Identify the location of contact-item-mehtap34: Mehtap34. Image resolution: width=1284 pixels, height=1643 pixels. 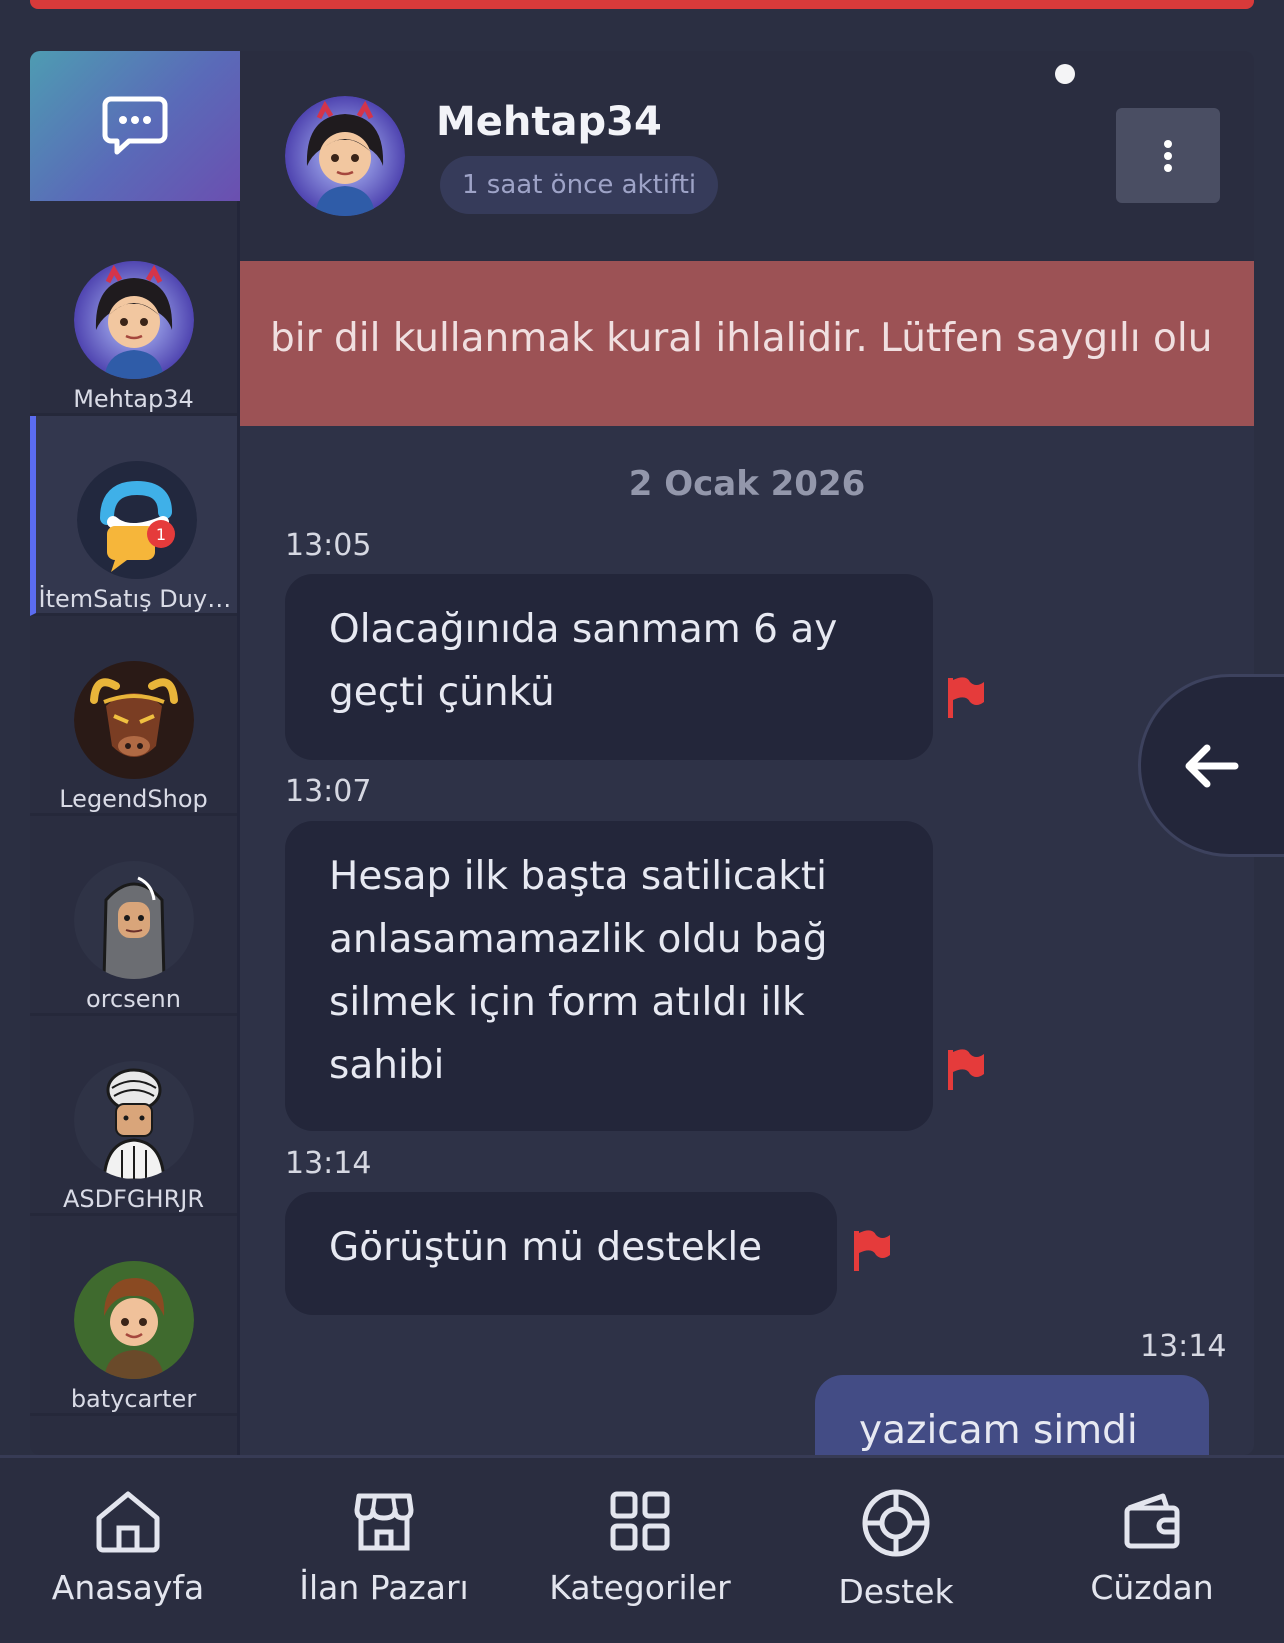
(133, 316).